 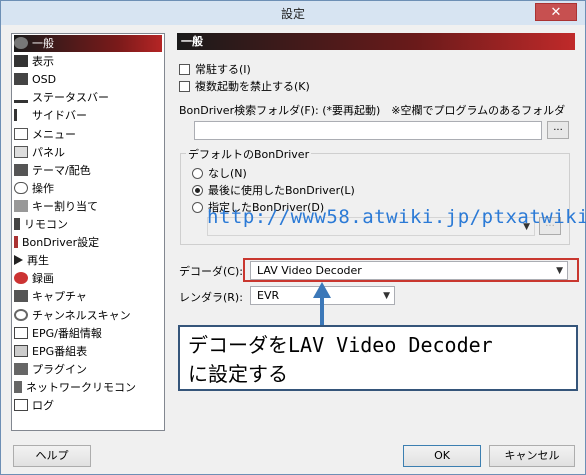 I want to click on sidebar-item-label: EPG/番組情報, so click(x=67, y=333).